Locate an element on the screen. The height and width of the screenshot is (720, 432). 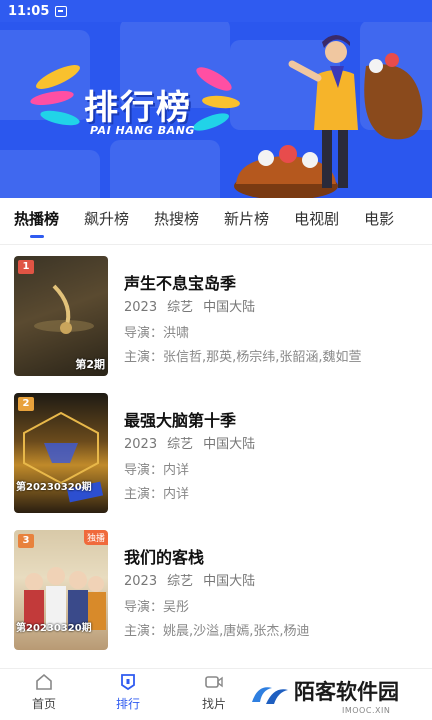
nav-home: 首页 is located at coordinates (44, 692).